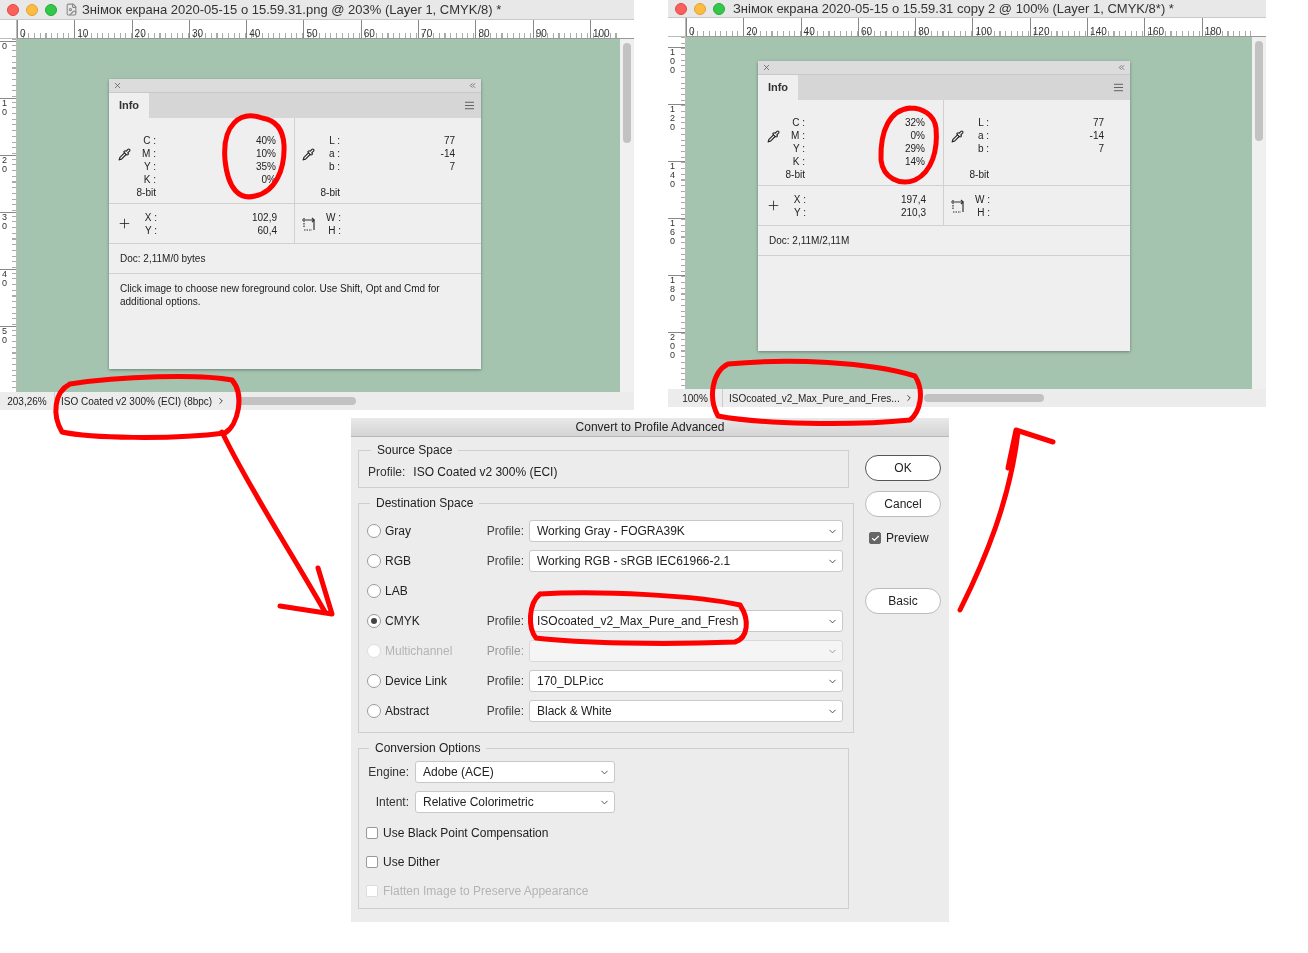 The height and width of the screenshot is (953, 1308). I want to click on hint-text: Click image to choose new foreground color. Use Shift, Opt and Cmd for additional options., so click(280, 295).